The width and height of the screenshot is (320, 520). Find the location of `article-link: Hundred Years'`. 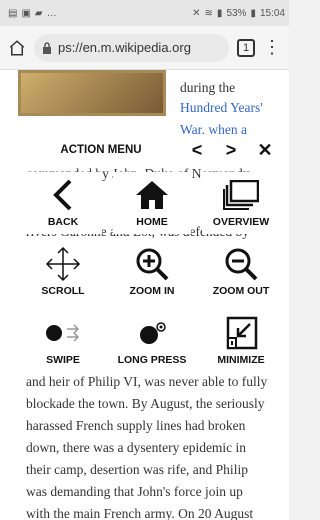

article-link: Hundred Years' is located at coordinates (221, 108).